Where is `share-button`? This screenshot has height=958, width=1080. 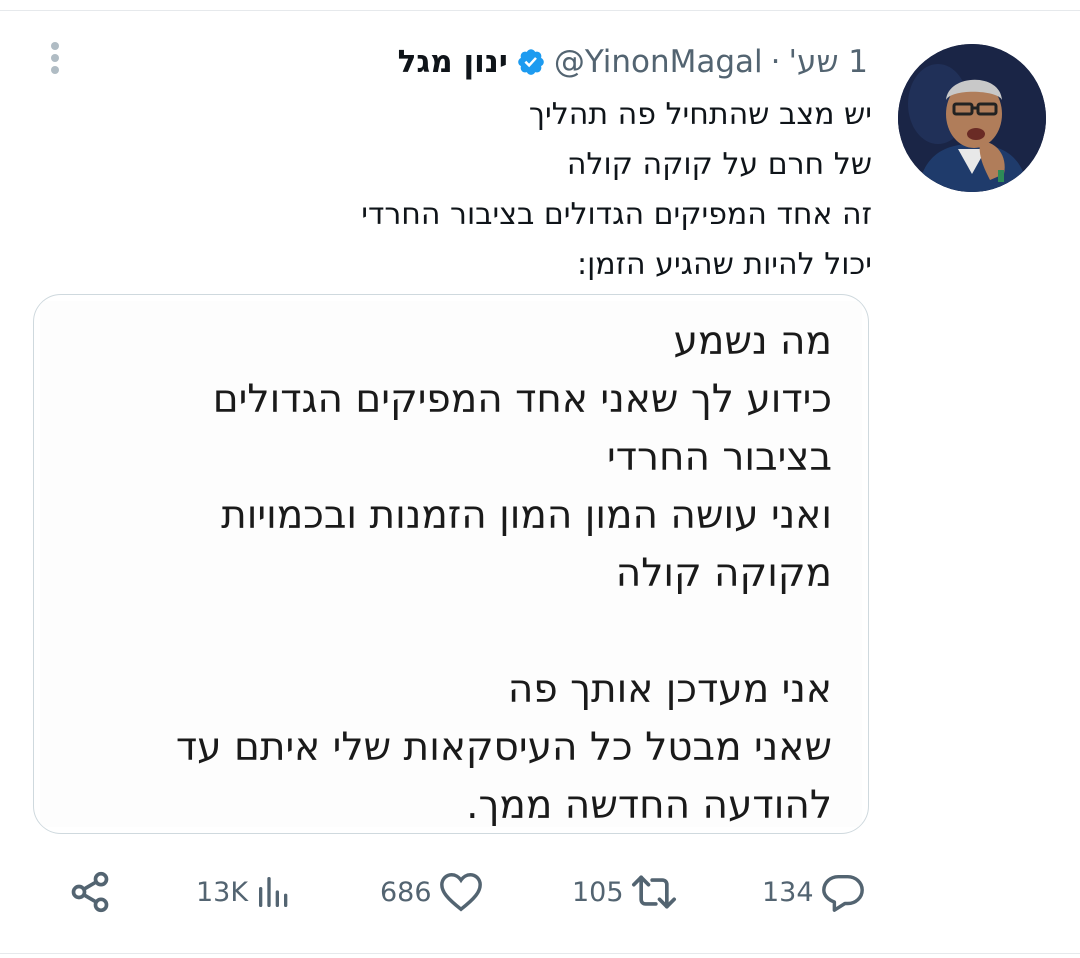
share-button is located at coordinates (90, 892).